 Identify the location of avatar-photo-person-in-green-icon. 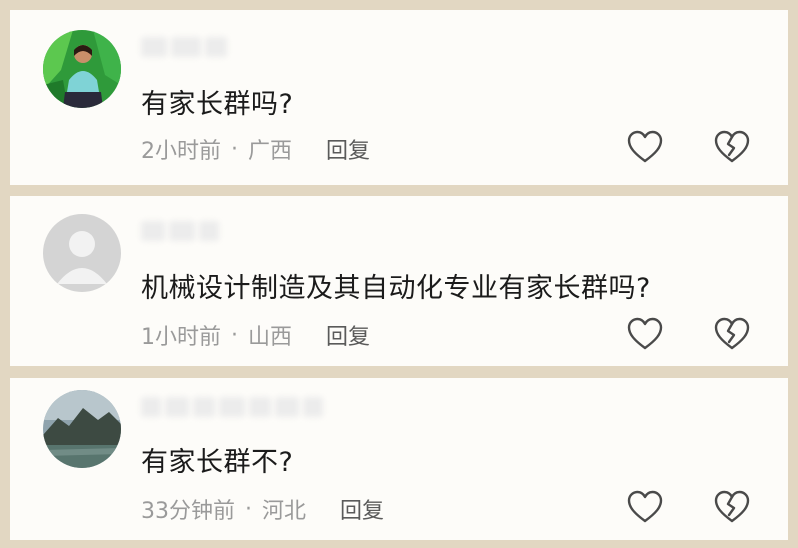
(82, 69).